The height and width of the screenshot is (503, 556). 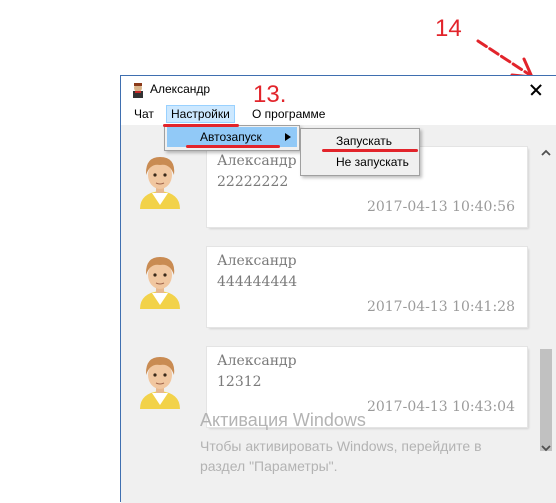 I want to click on message-time: 2017-04-13 10:43:04, so click(x=440, y=407).